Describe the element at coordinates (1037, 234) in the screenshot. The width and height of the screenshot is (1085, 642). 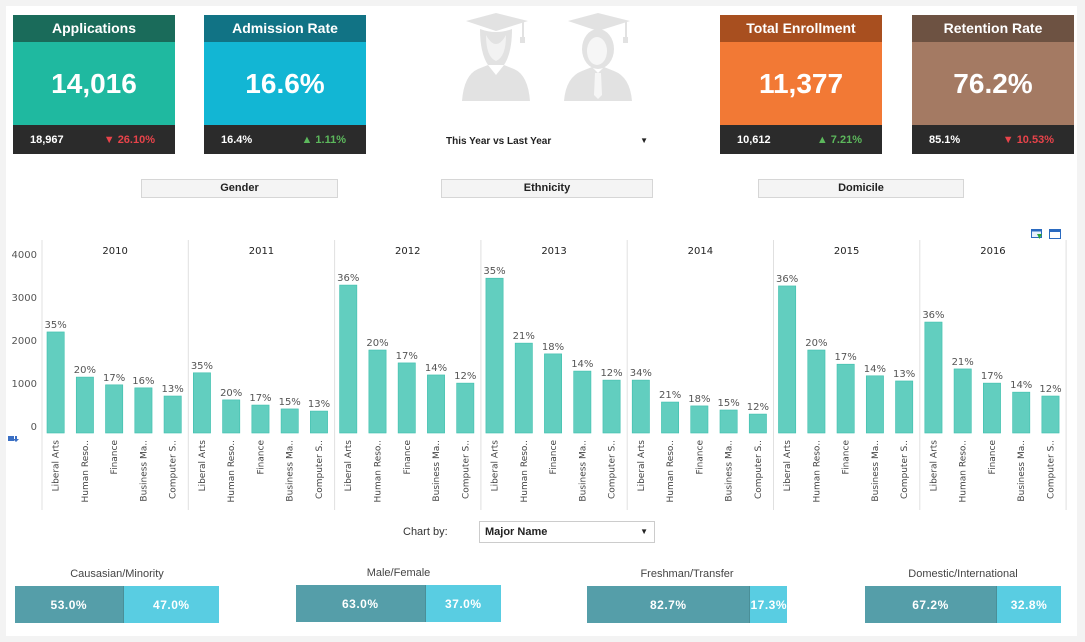
I see `export-icon` at that location.